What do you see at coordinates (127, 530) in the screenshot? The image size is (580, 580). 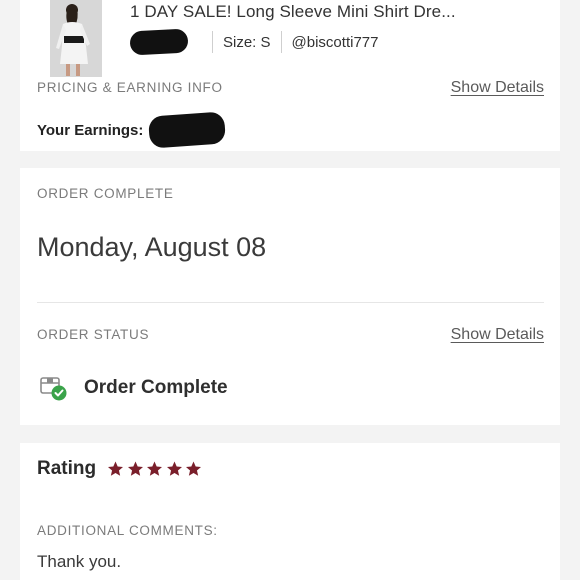 I see `comments-label: ADDITIONAL COMMENTS:` at bounding box center [127, 530].